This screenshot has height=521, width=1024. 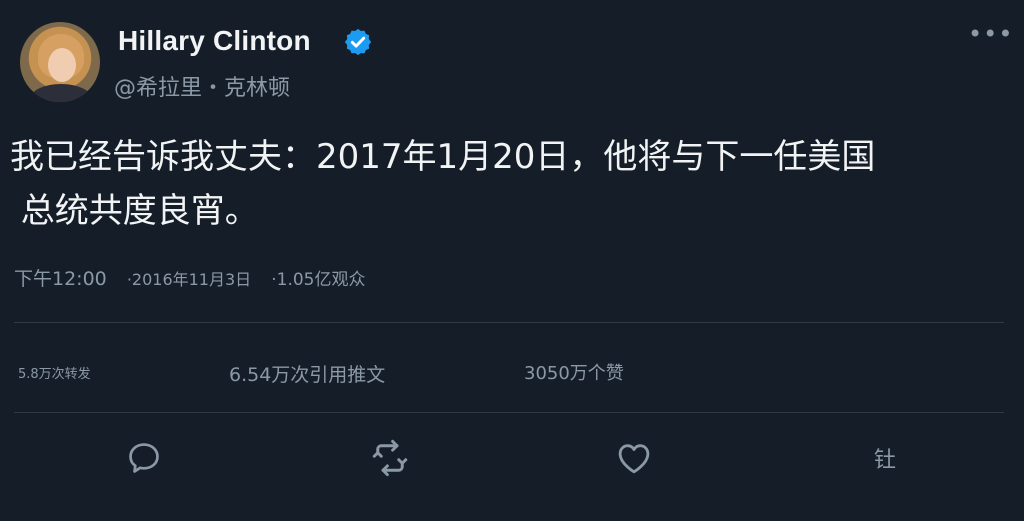 What do you see at coordinates (54, 372) in the screenshot?
I see `retweet-count: 5.8万次转发` at bounding box center [54, 372].